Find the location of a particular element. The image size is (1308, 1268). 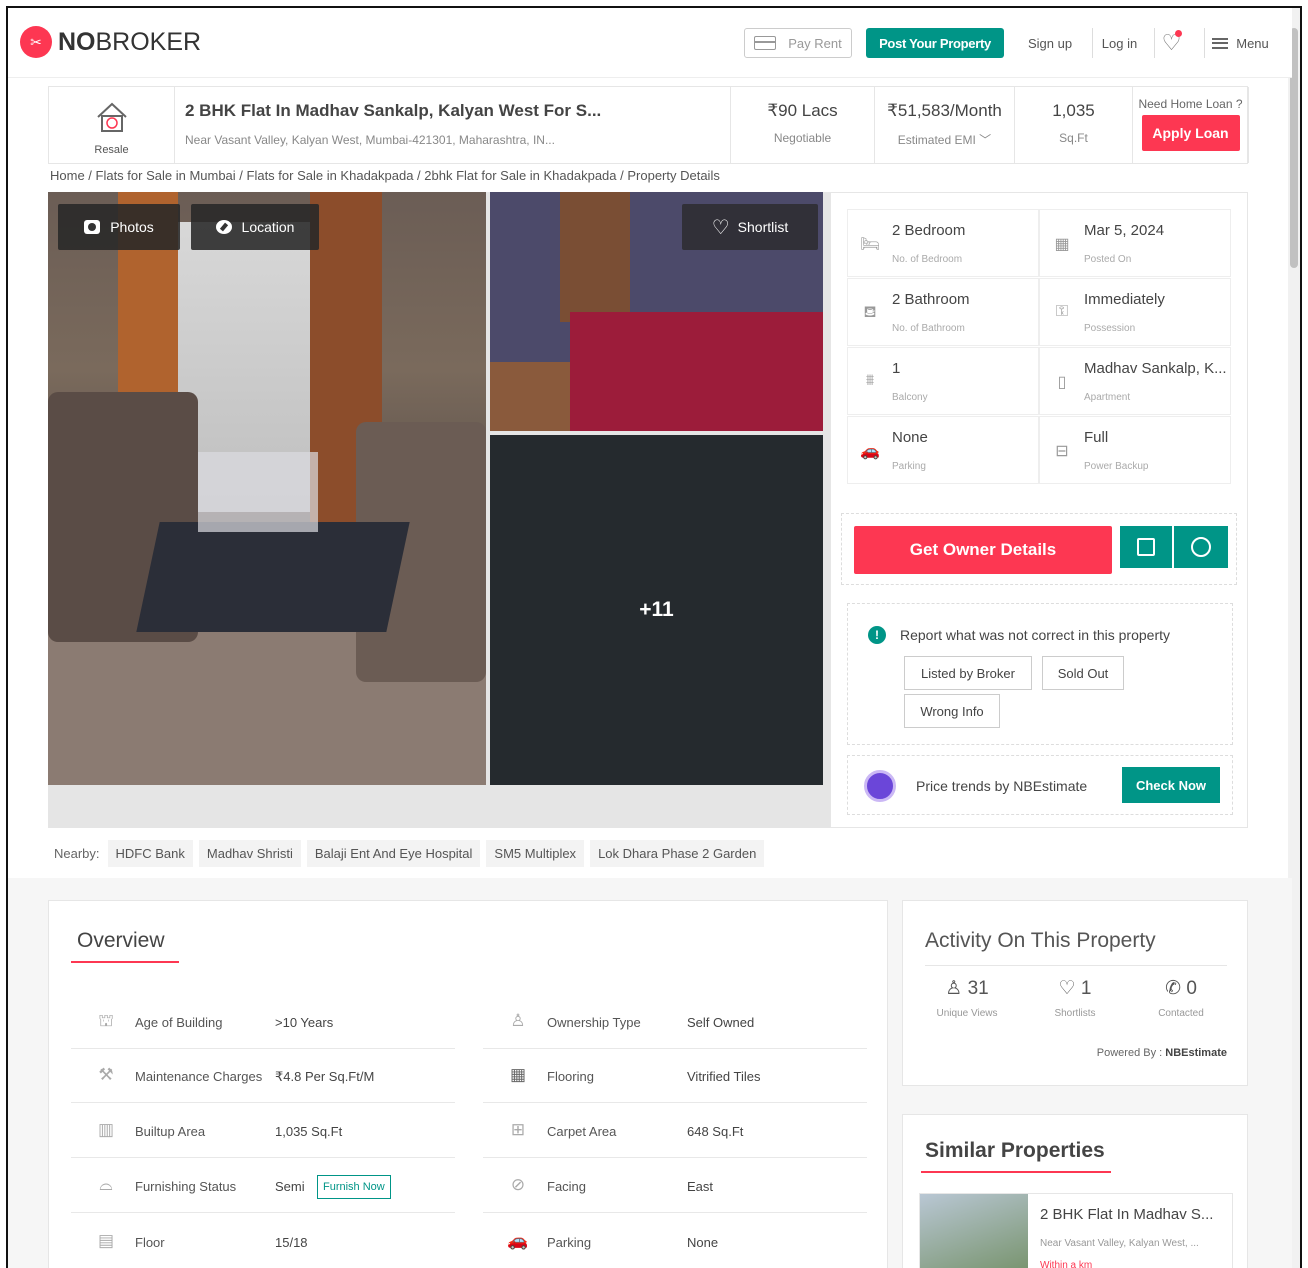

emi-value: ₹51,583/Month is located at coordinates (944, 110).